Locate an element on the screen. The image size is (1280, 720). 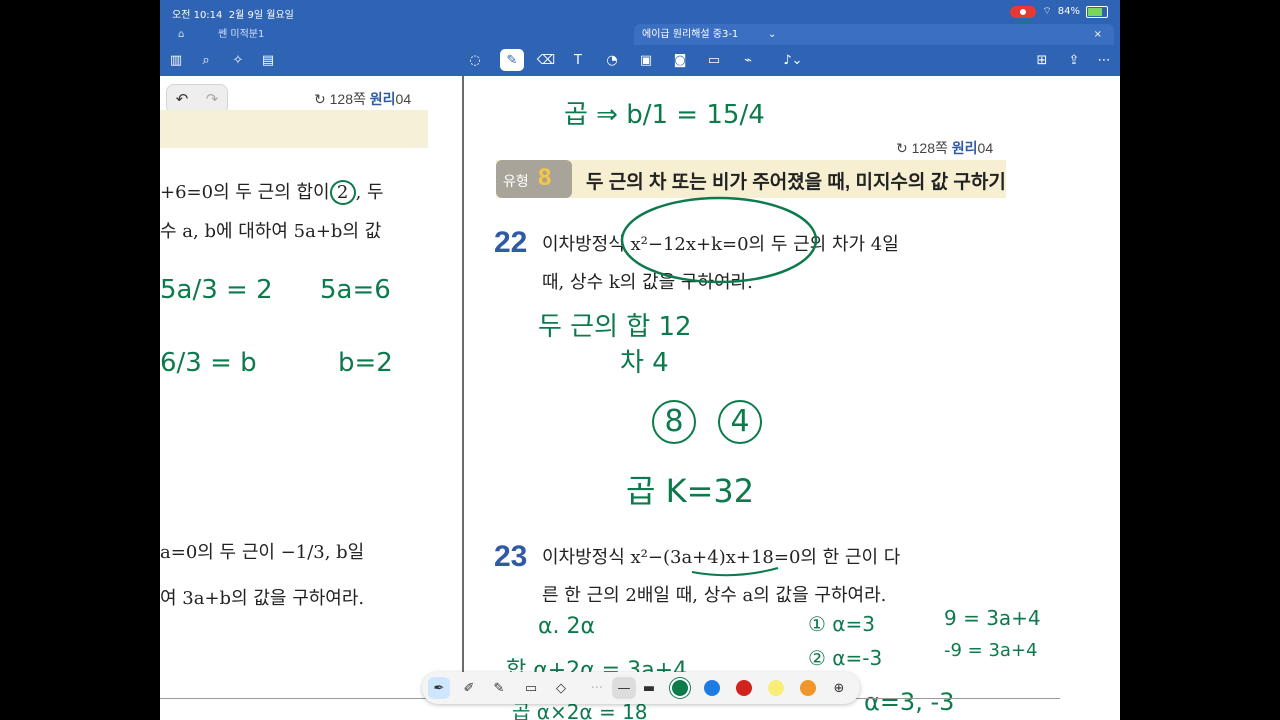
right-page-reference: ↻ 128쪽 원리04 is located at coordinates (945, 148).